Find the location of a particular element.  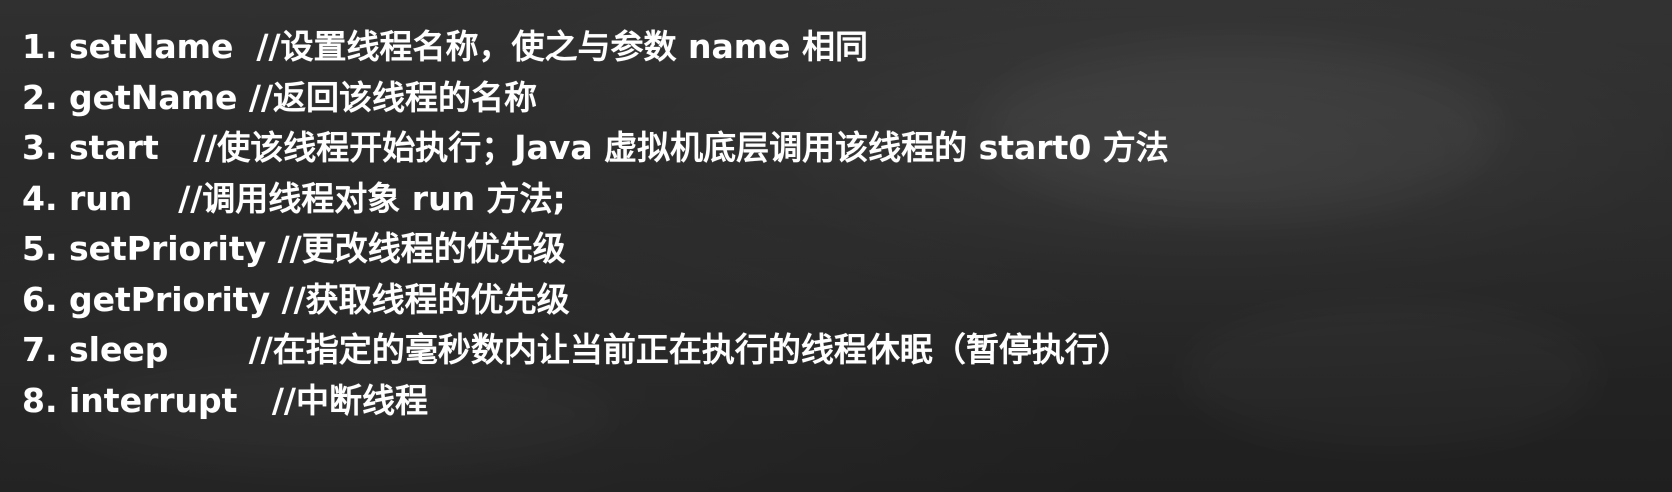

method-line-sleep: 7. sleep //在指定的毫秒数内让当前正在执行的线程休眠（暂停执行） is located at coordinates (576, 349).